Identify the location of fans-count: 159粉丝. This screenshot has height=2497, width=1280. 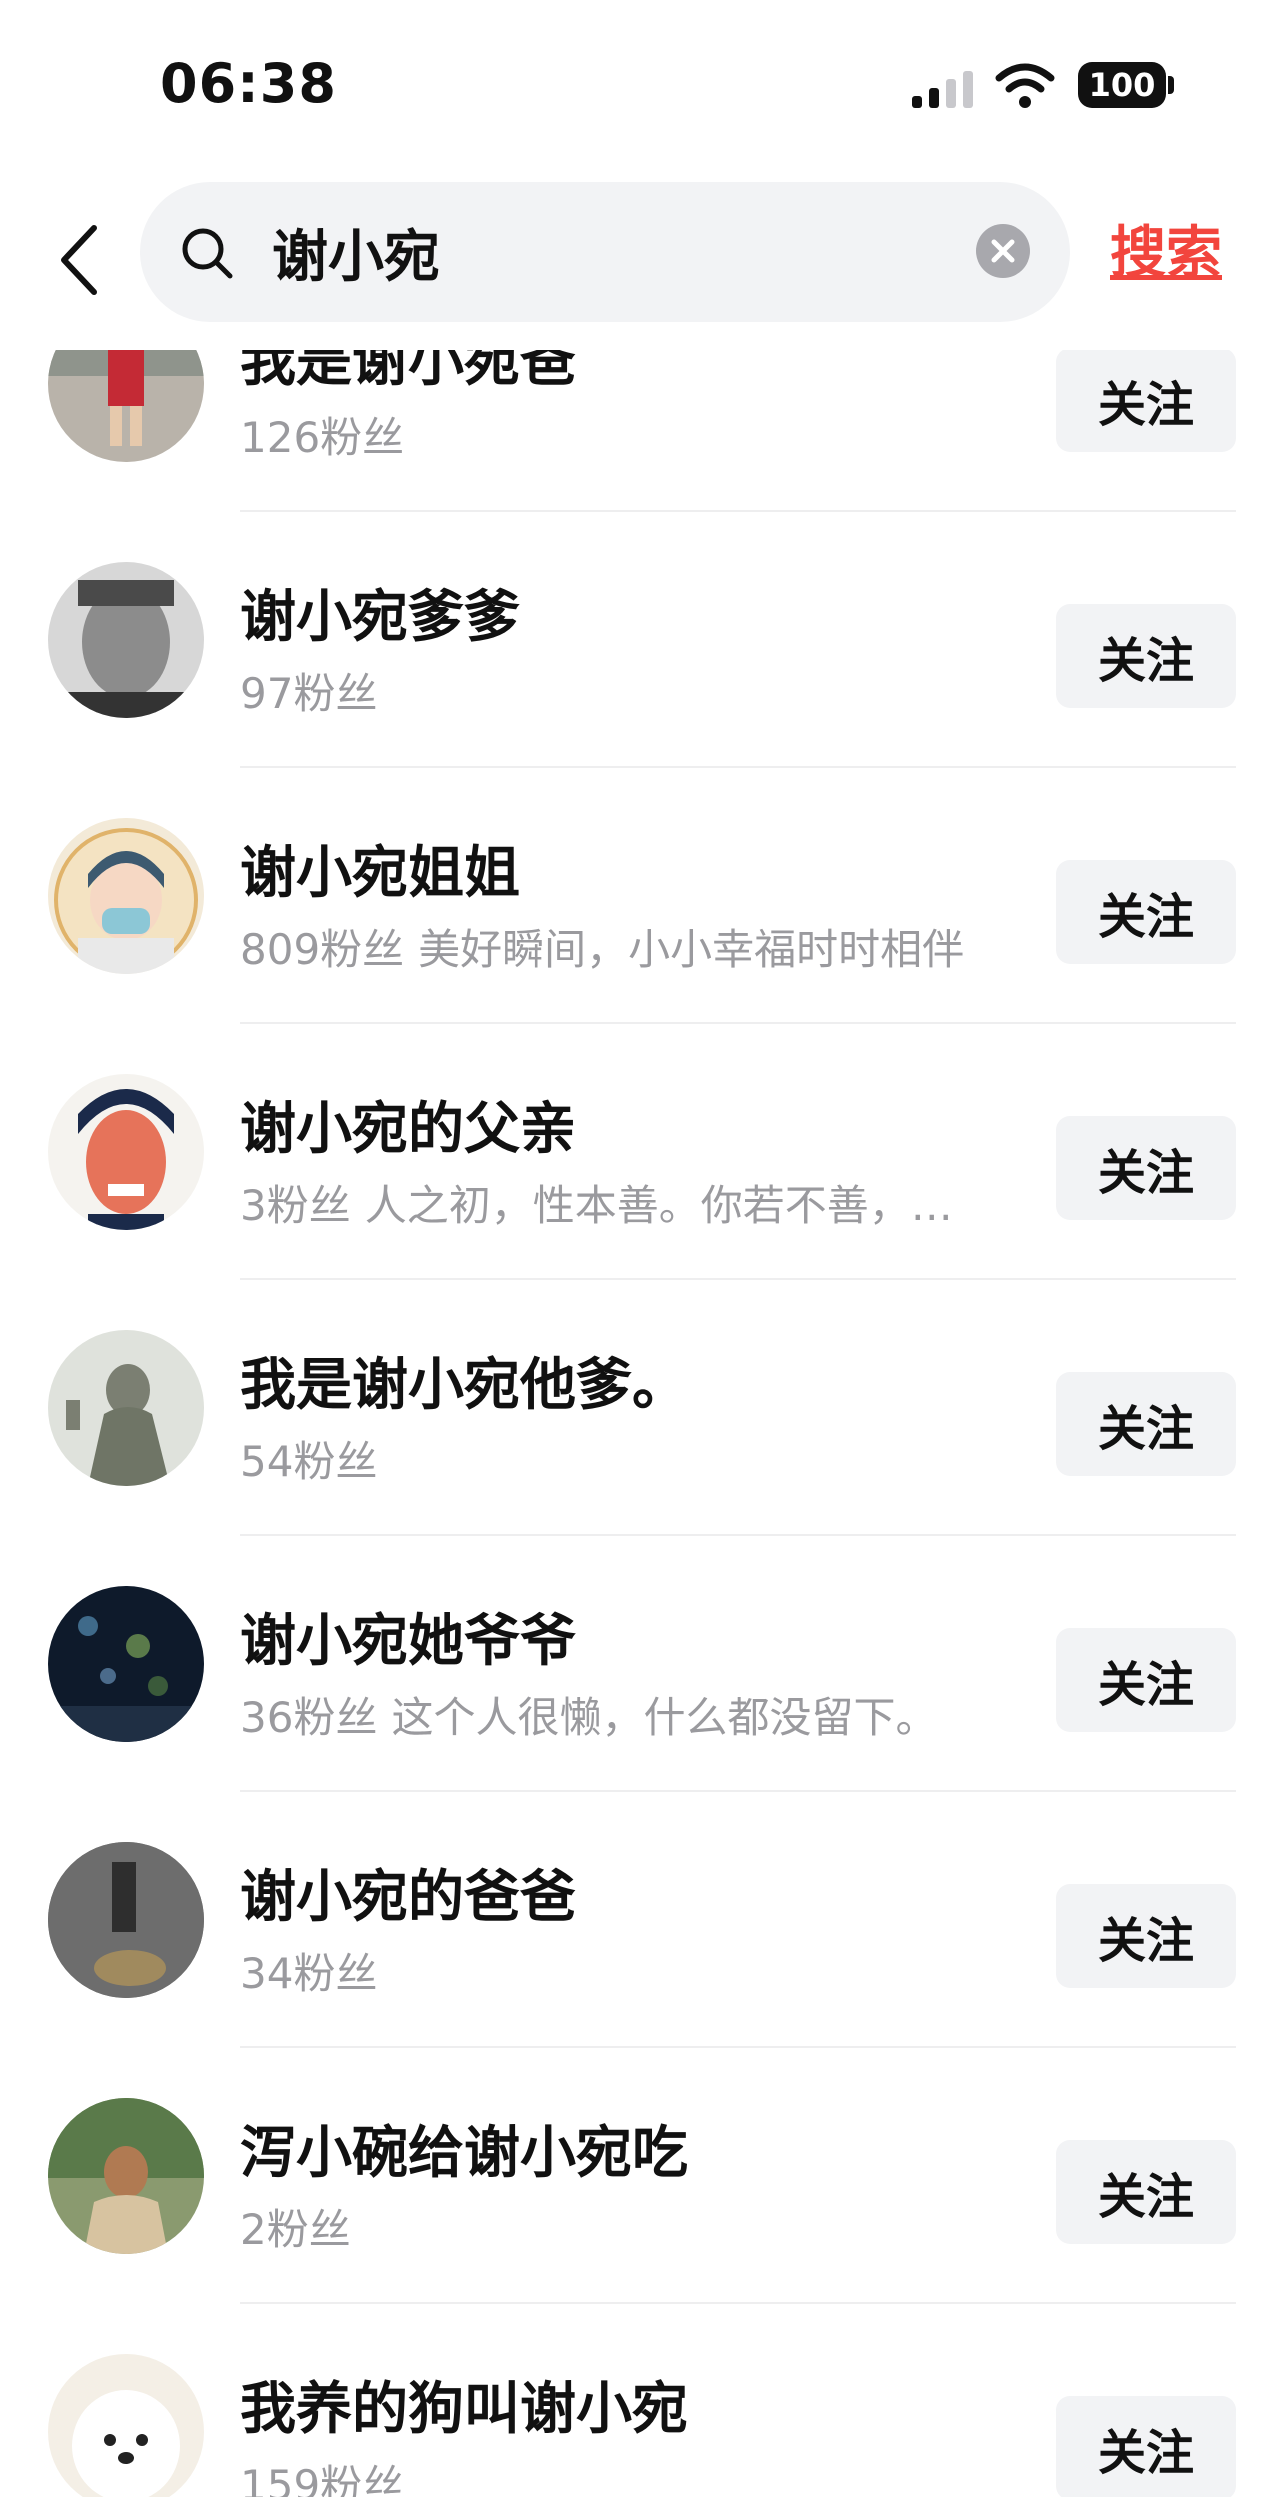
(322, 2479).